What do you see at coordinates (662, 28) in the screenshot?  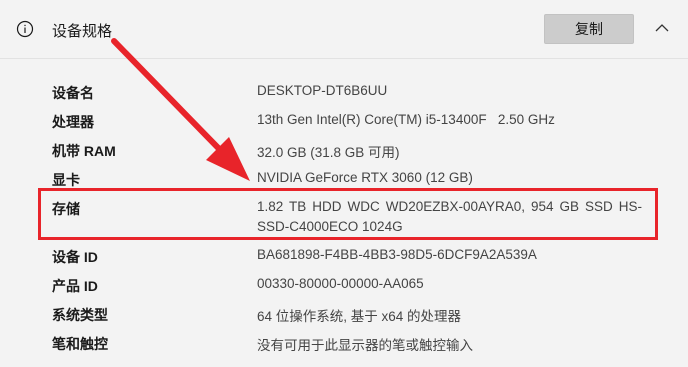 I see `chevron-up-icon` at bounding box center [662, 28].